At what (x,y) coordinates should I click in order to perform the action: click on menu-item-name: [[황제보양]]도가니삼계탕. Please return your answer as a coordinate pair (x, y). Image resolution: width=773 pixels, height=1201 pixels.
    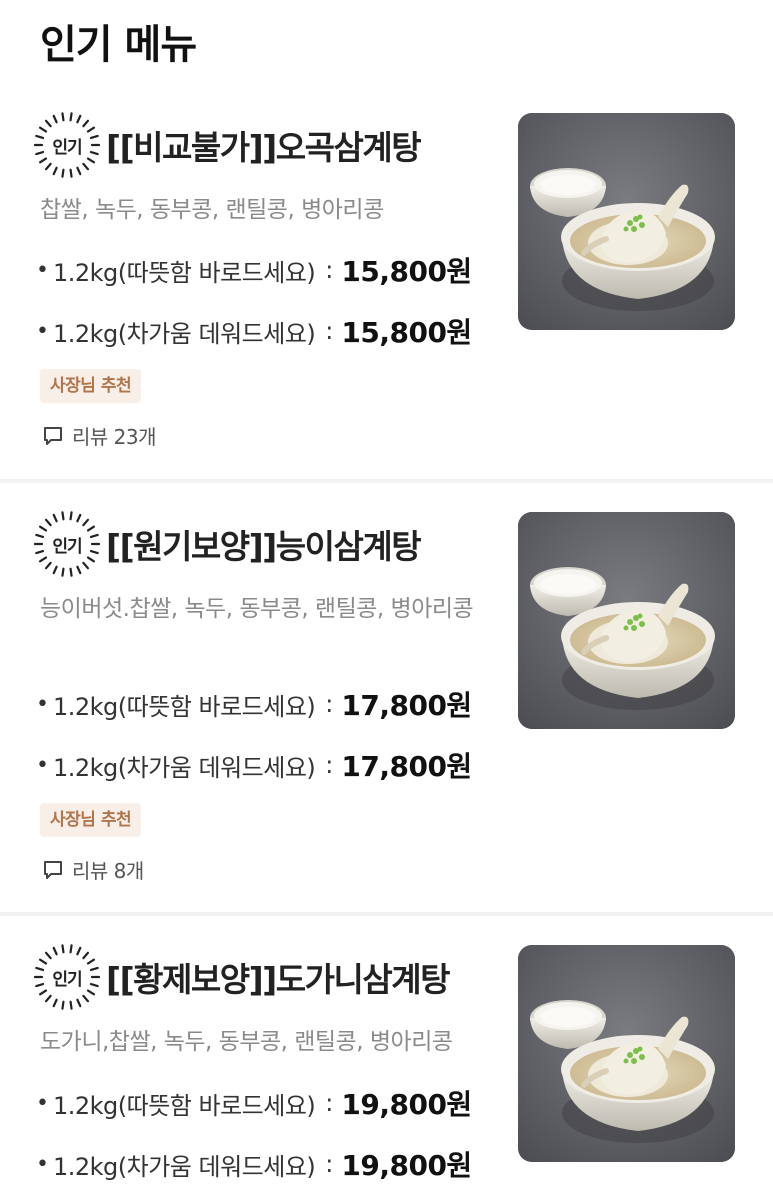
    Looking at the image, I should click on (278, 977).